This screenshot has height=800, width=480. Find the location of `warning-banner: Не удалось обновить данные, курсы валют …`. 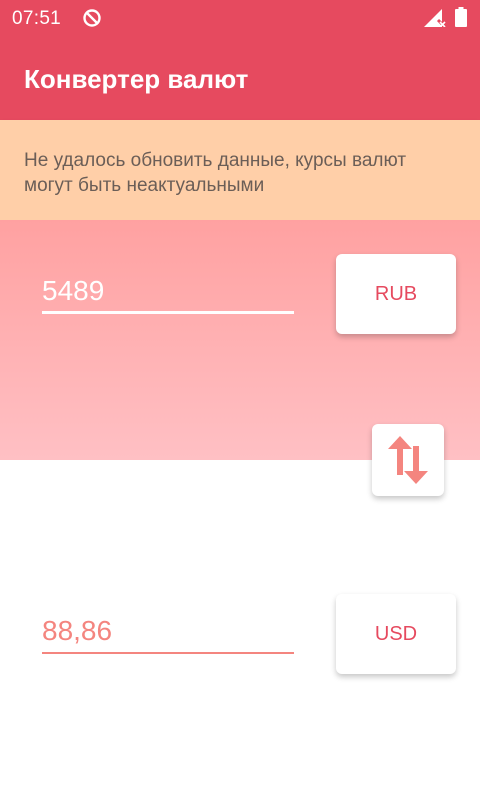

warning-banner: Не удалось обновить данные, курсы валют … is located at coordinates (240, 170).